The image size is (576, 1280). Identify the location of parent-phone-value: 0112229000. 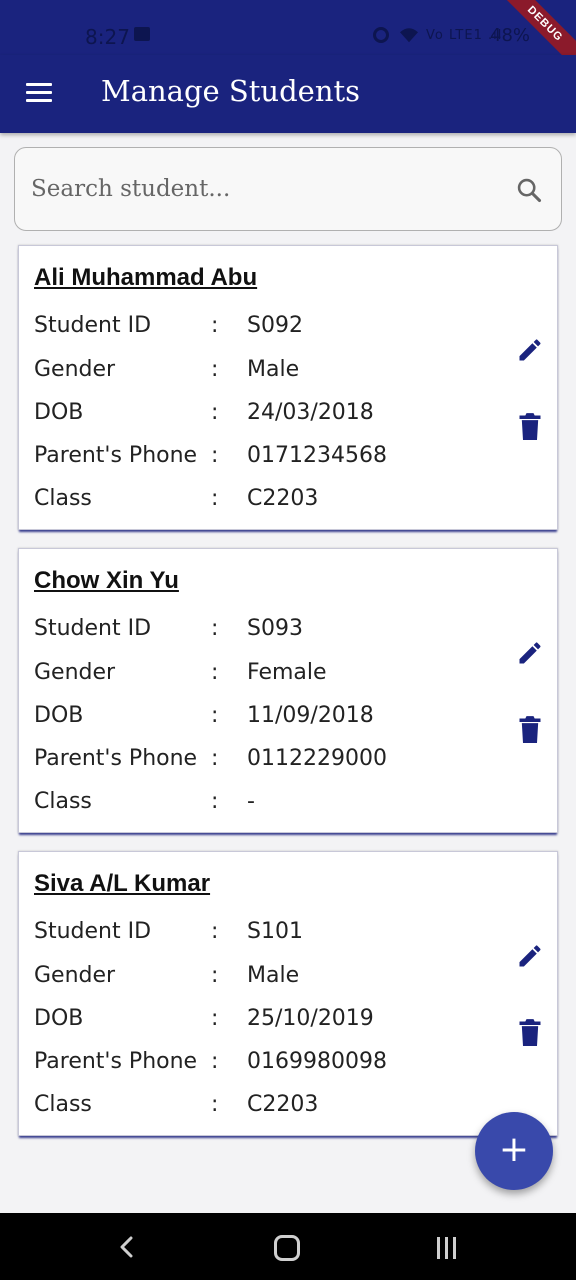
(317, 758).